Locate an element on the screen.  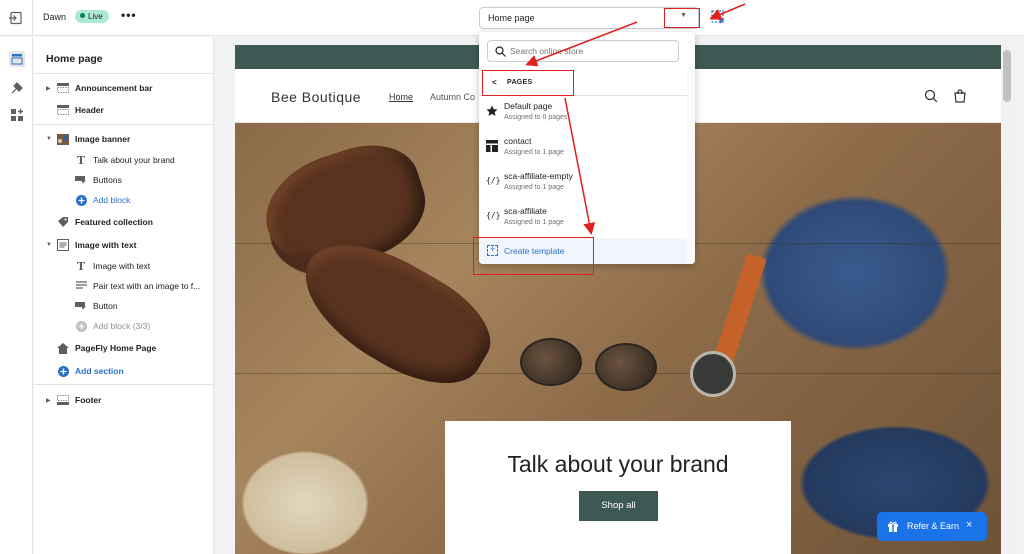
sidebar-scrollbar is located at coordinates (218, 295).